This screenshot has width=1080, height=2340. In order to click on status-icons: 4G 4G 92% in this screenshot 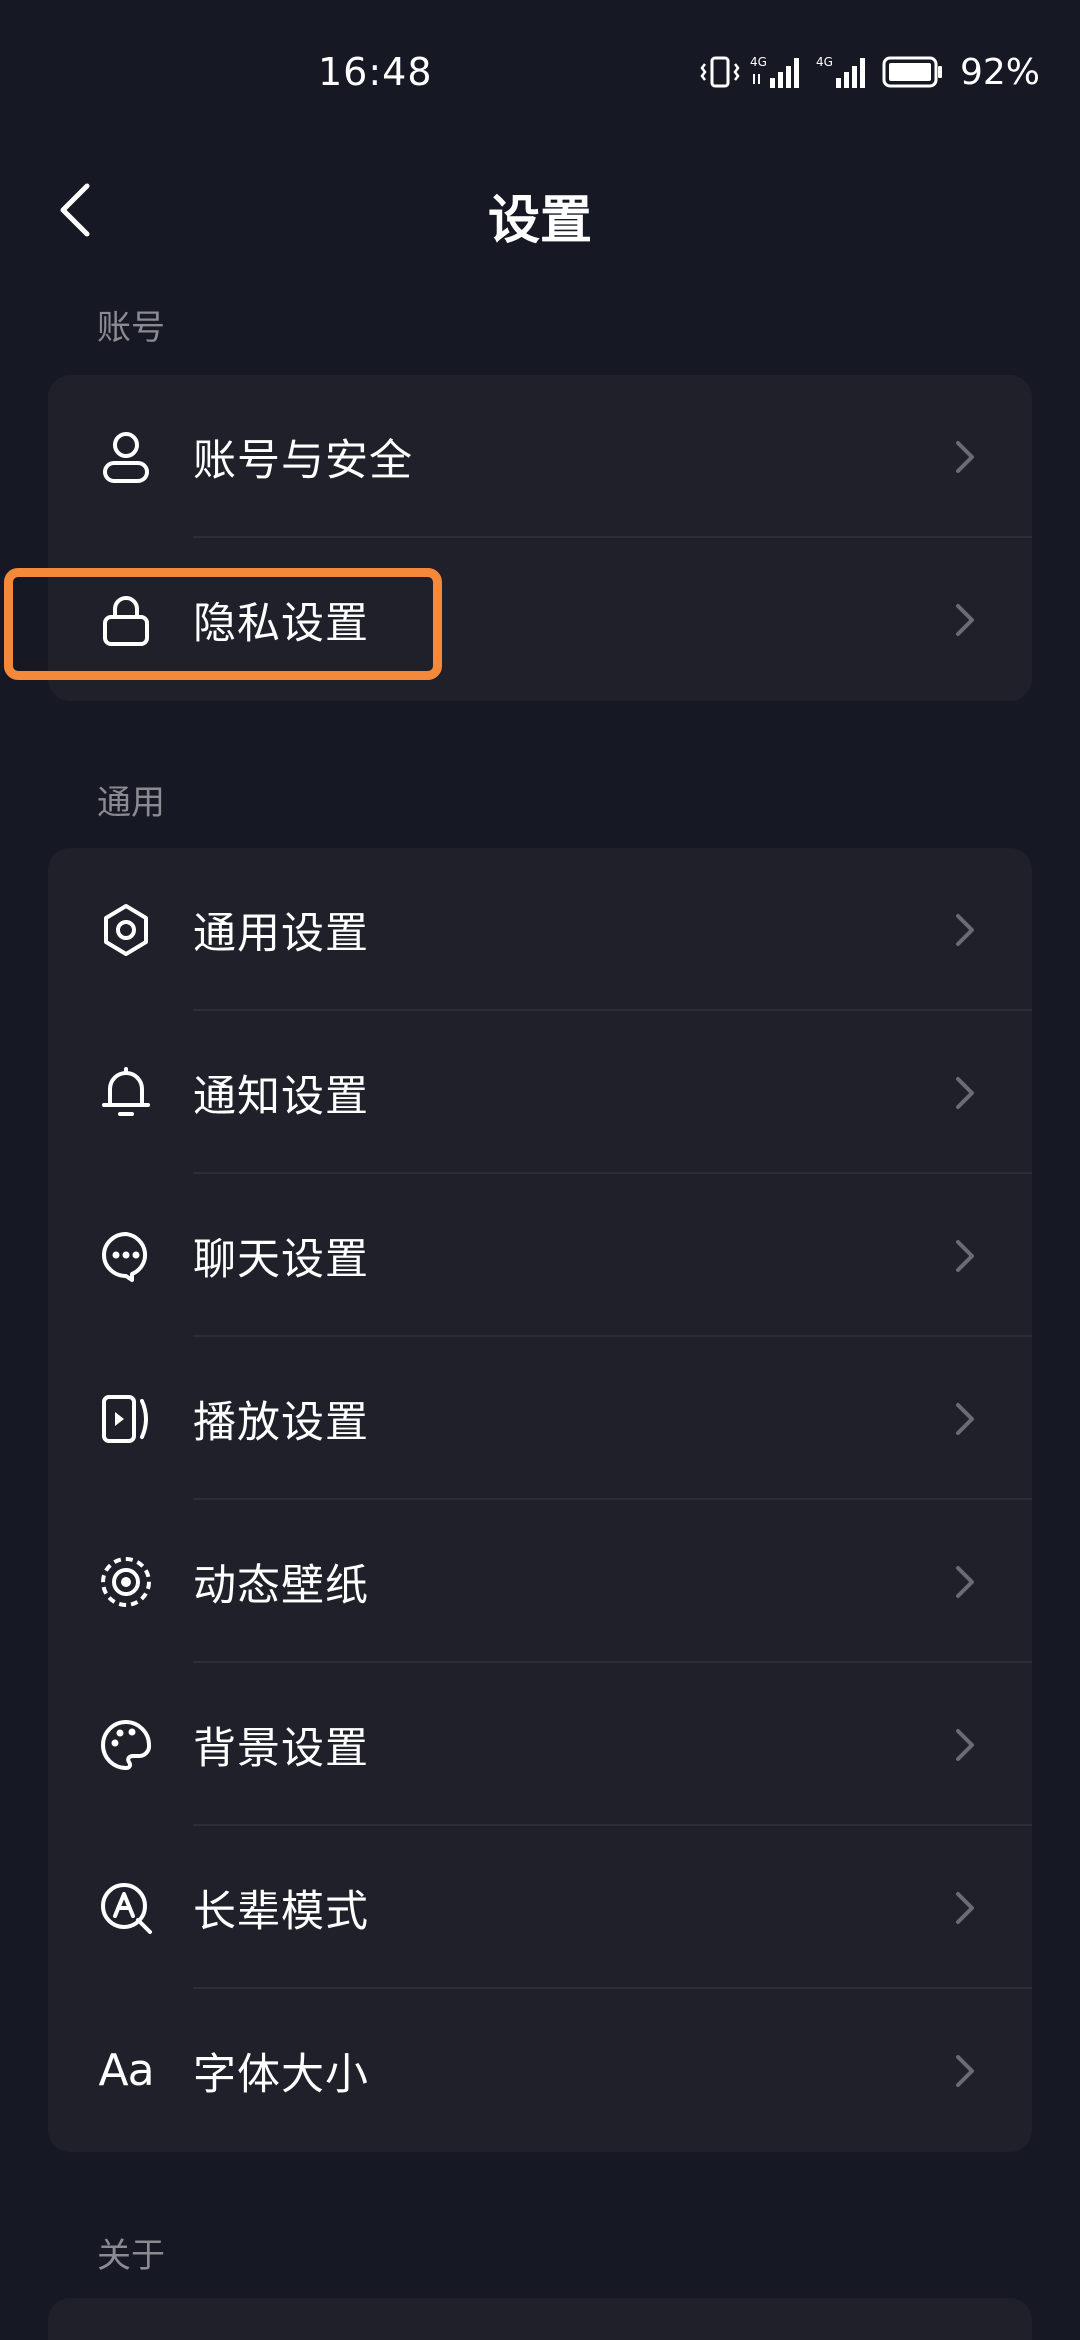, I will do `click(870, 72)`.